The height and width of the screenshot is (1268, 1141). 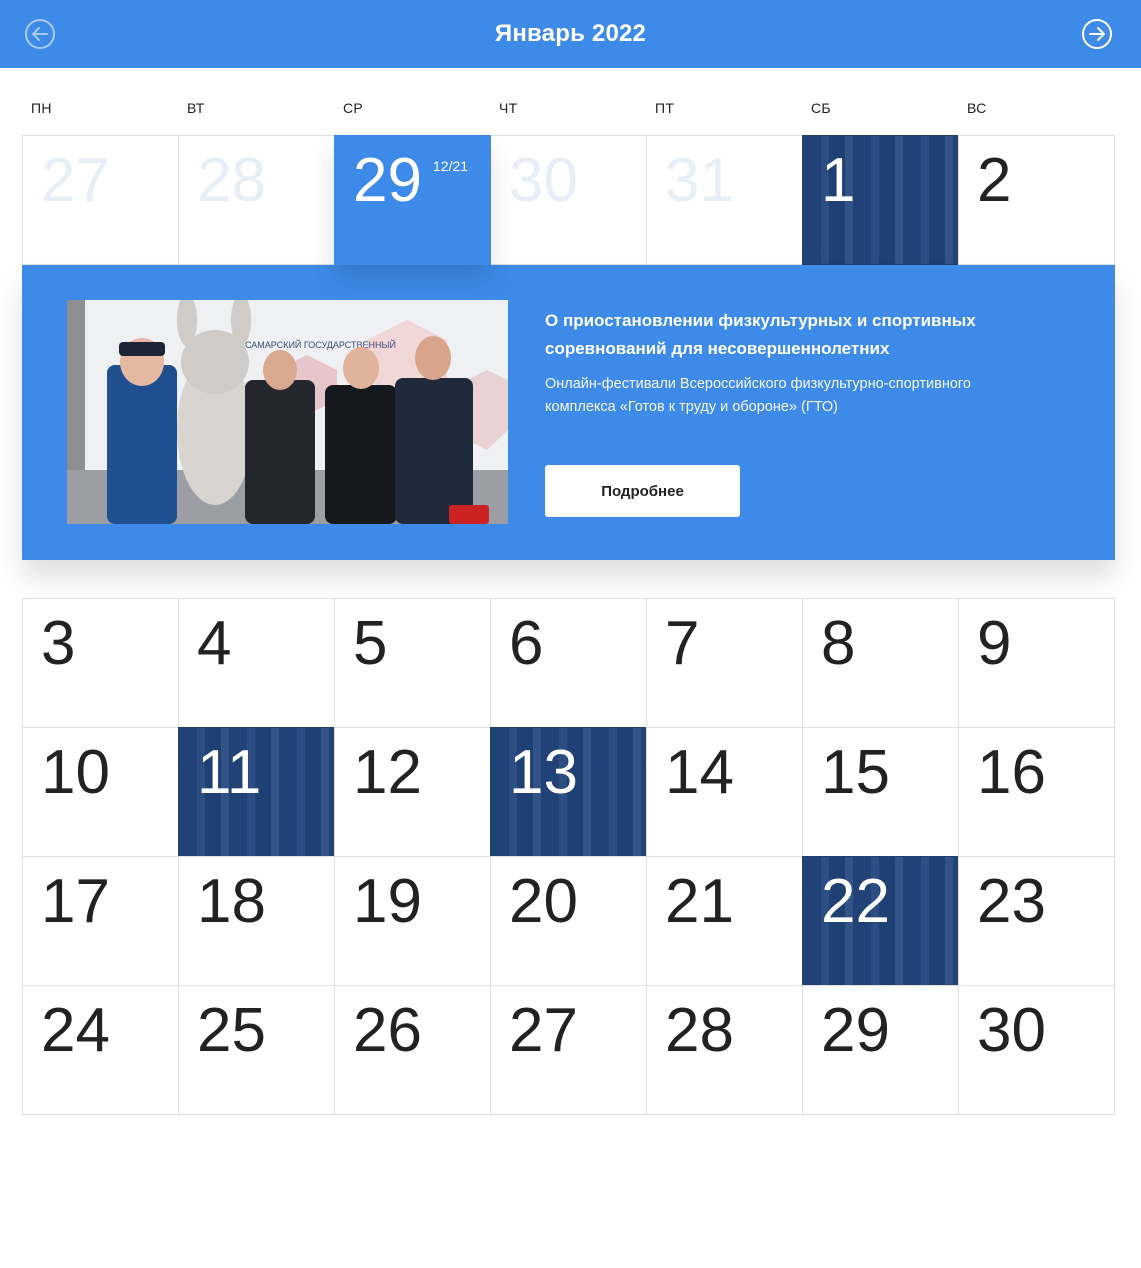 What do you see at coordinates (256, 663) in the screenshot?
I see `day-cell: 4` at bounding box center [256, 663].